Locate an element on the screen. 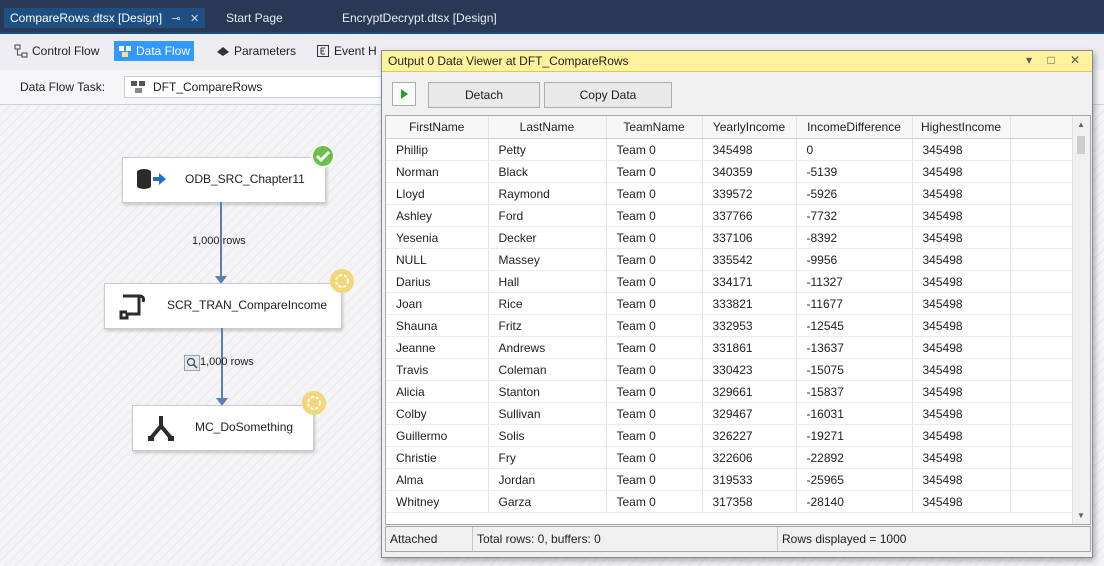 This screenshot has width=1104, height=566. table-cell: Travis is located at coordinates (437, 369).